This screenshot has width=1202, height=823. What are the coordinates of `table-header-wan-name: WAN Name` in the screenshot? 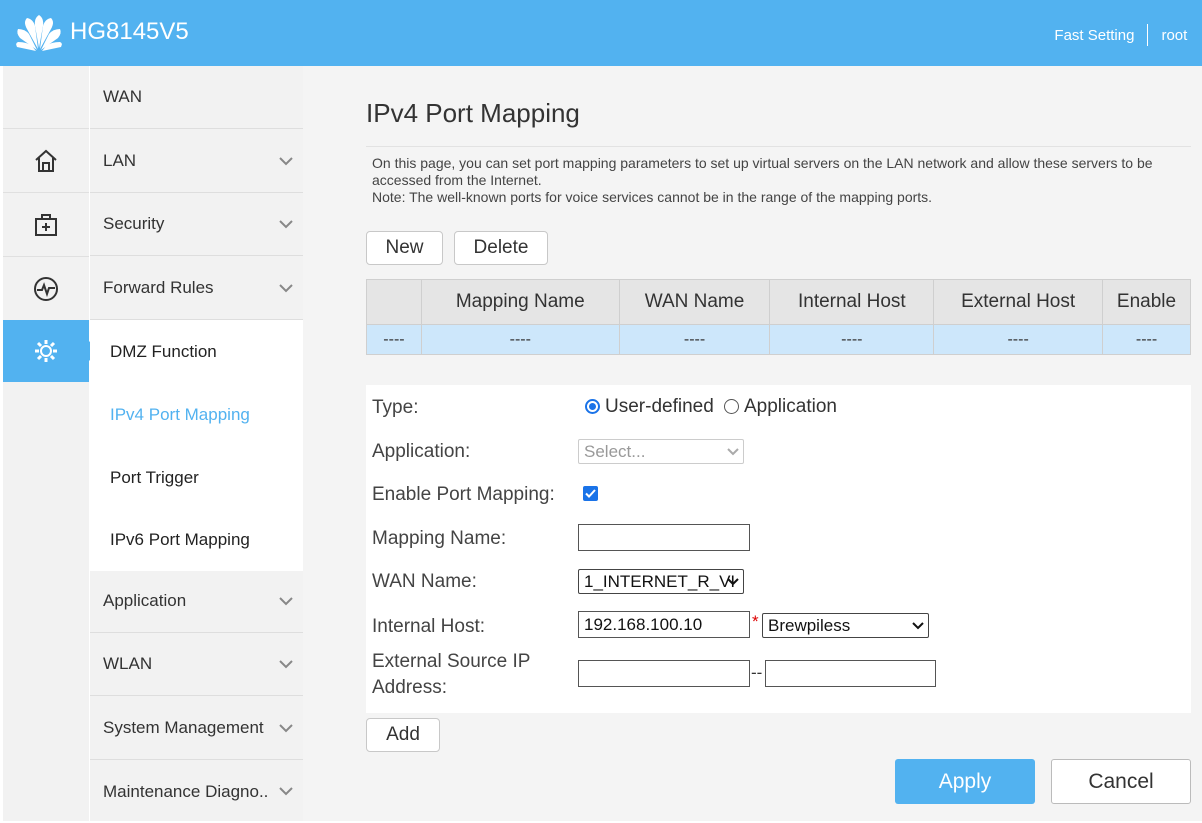 It's located at (694, 302).